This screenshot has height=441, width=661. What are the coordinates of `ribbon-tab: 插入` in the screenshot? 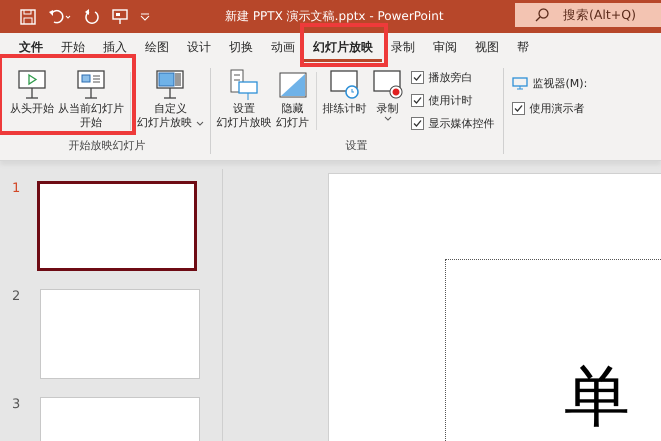 It's located at (115, 47).